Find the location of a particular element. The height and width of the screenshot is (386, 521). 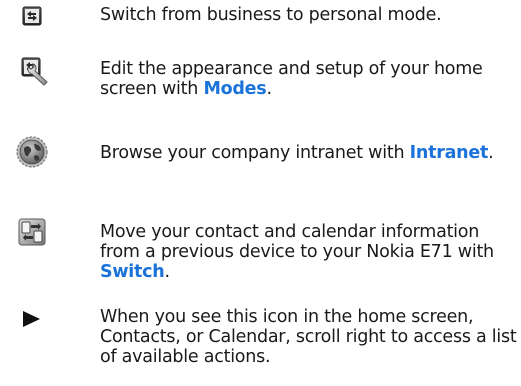

modes-settings-icon is located at coordinates (33, 71).